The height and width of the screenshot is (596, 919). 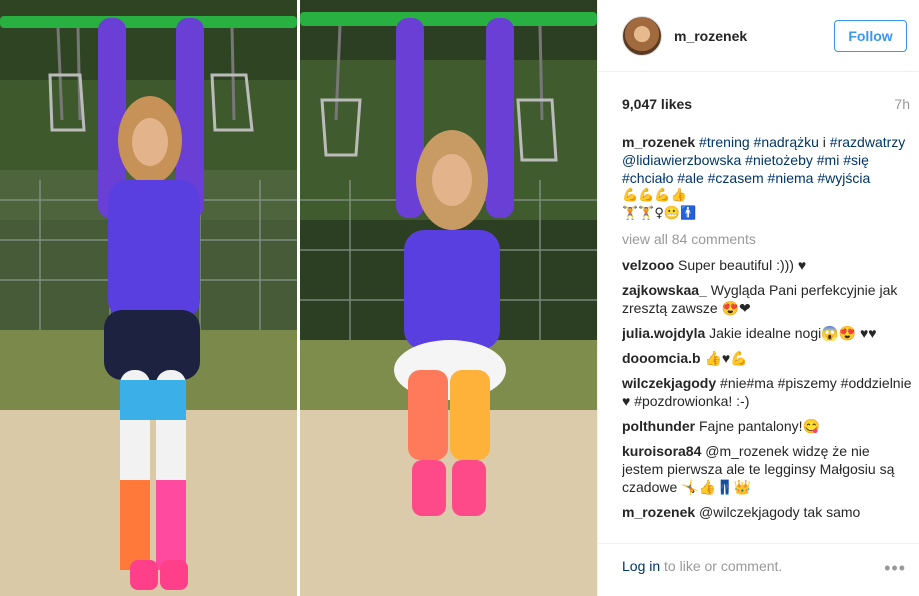 What do you see at coordinates (669, 383) in the screenshot?
I see `comment-username: wilczekjagody` at bounding box center [669, 383].